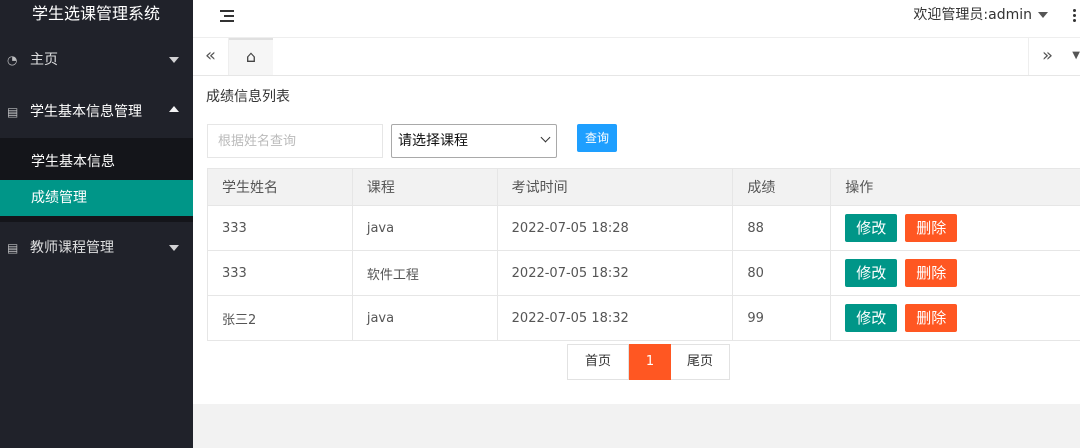 This screenshot has height=448, width=1080. I want to click on sidebar-item-label: 学生基本信息管理, so click(86, 112).